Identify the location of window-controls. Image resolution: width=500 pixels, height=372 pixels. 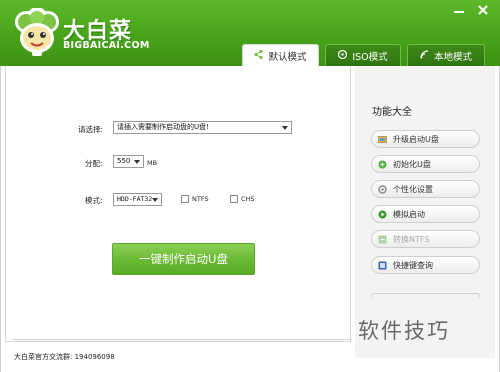
(471, 10).